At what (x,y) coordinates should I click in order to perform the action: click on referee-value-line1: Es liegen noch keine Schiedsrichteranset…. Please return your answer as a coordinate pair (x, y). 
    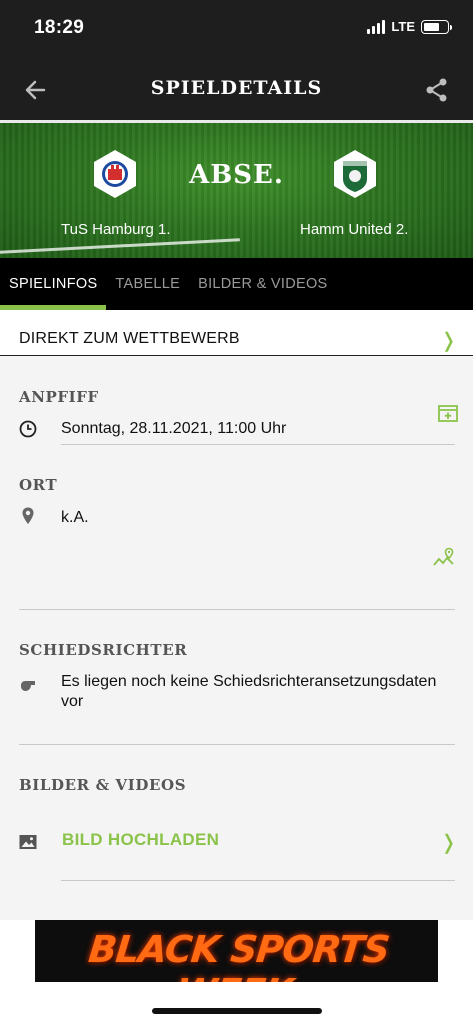
    Looking at the image, I should click on (249, 681).